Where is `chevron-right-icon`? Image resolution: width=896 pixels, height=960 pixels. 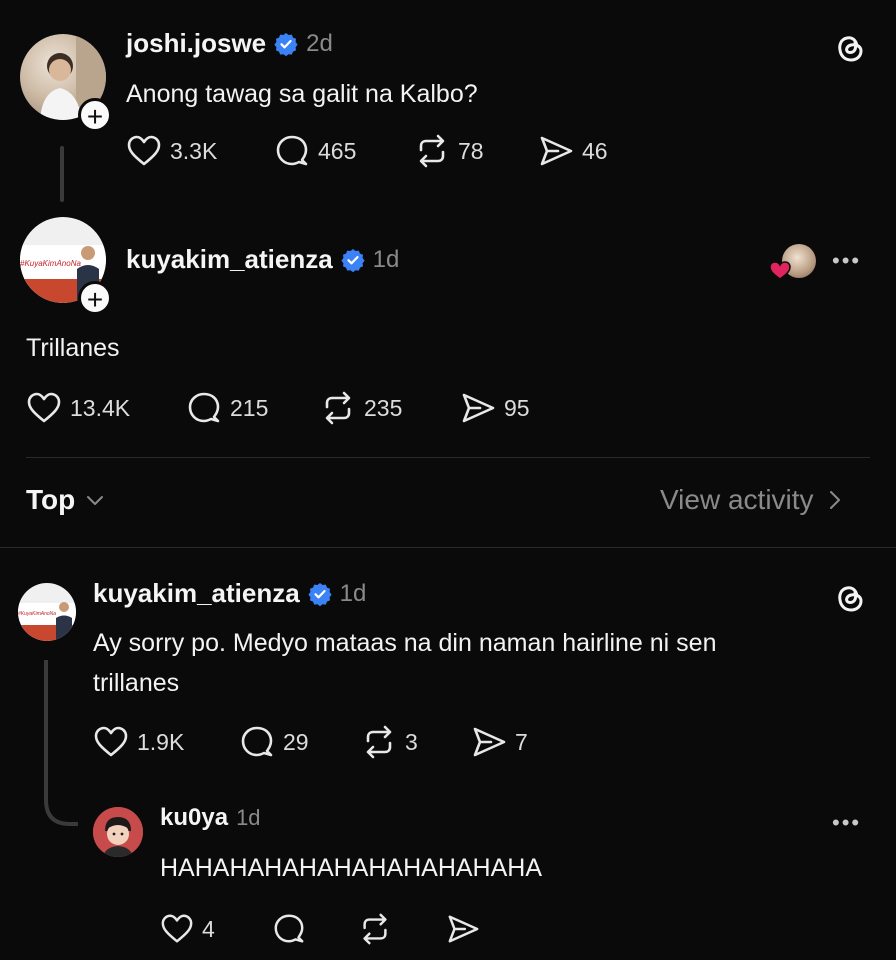
chevron-right-icon is located at coordinates (834, 500).